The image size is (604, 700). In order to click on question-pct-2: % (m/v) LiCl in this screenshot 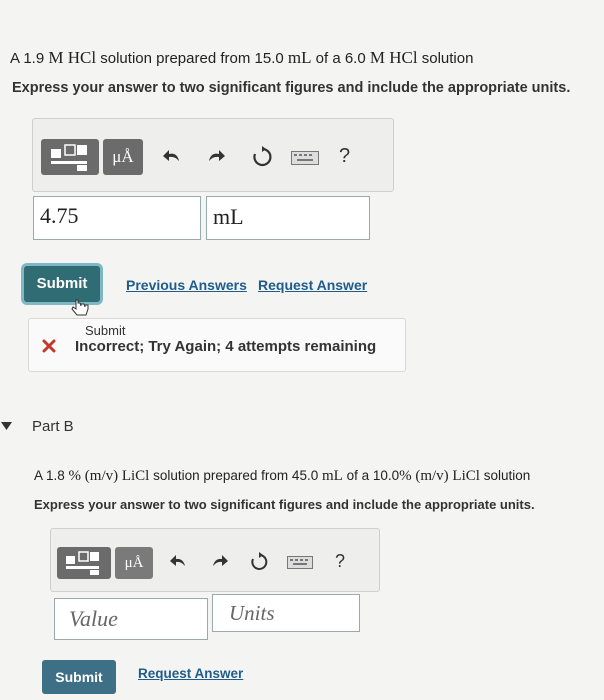, I will do `click(439, 476)`.